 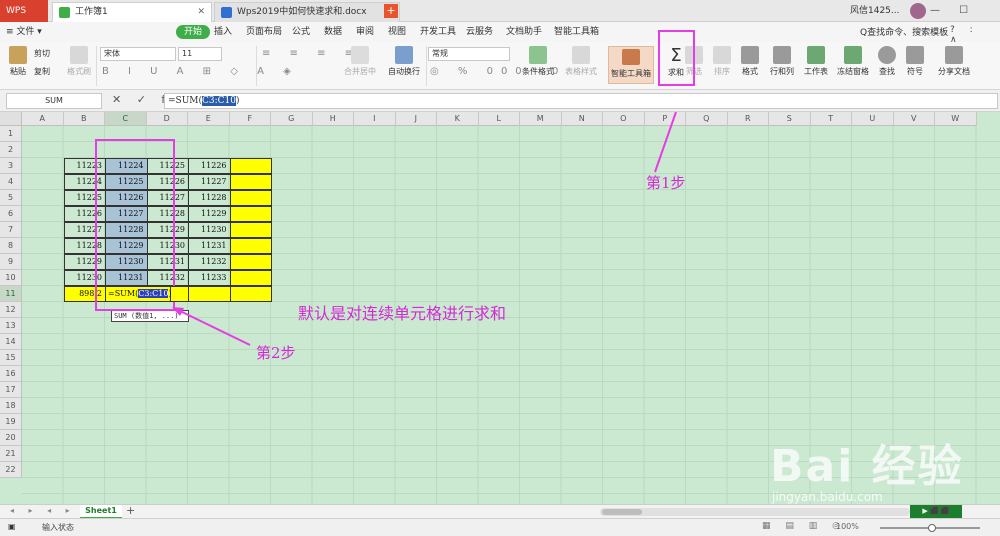 What do you see at coordinates (631, 73) in the screenshot?
I see `smart-toolbox-label: 智能工具箱` at bounding box center [631, 73].